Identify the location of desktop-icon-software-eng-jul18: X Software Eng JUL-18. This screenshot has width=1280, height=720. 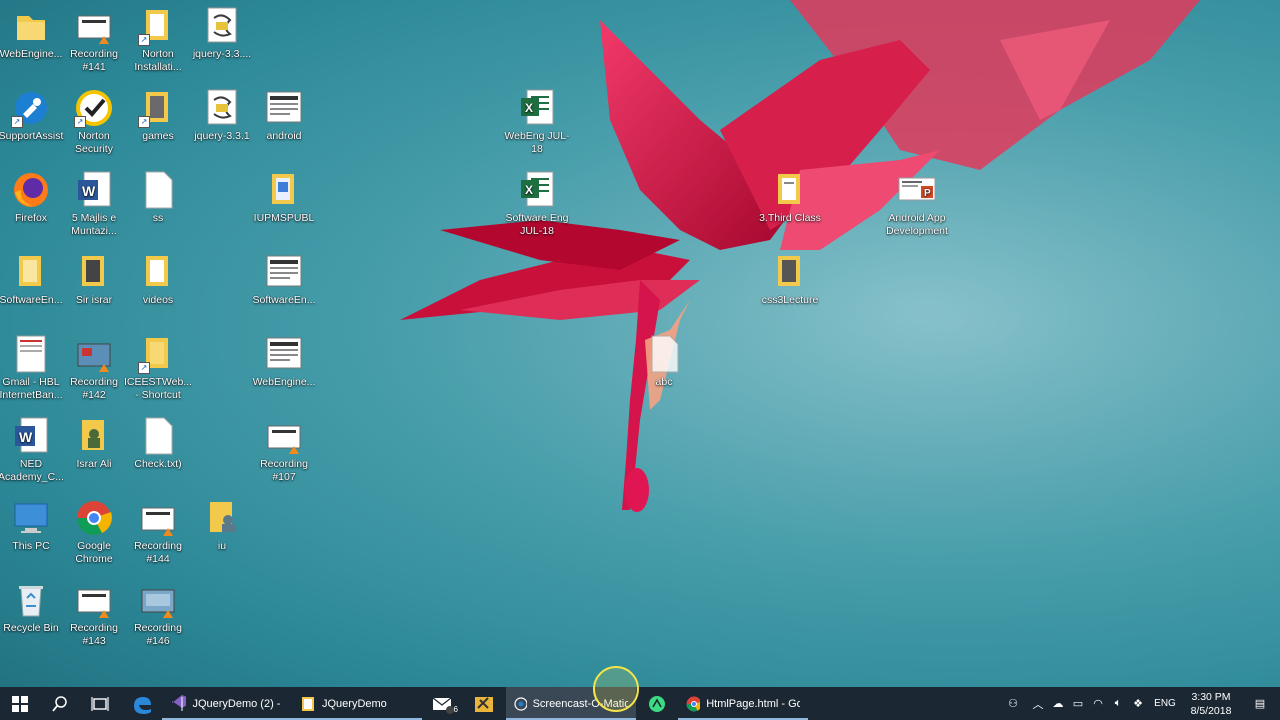
(537, 204).